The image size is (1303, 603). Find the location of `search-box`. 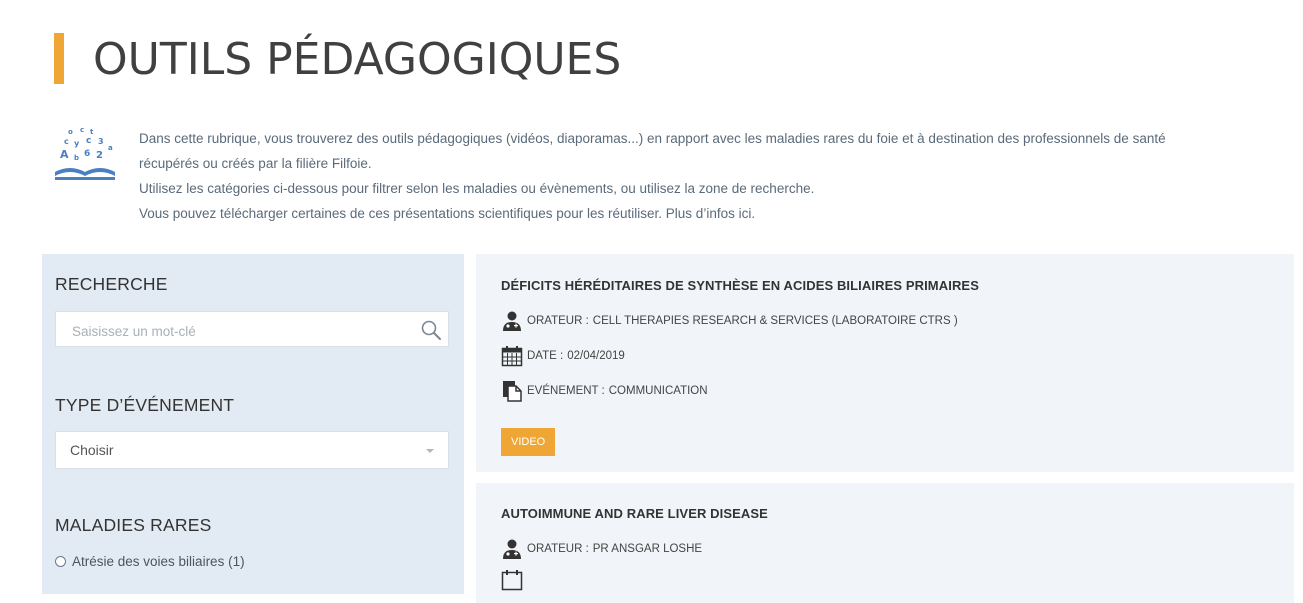

search-box is located at coordinates (252, 329).